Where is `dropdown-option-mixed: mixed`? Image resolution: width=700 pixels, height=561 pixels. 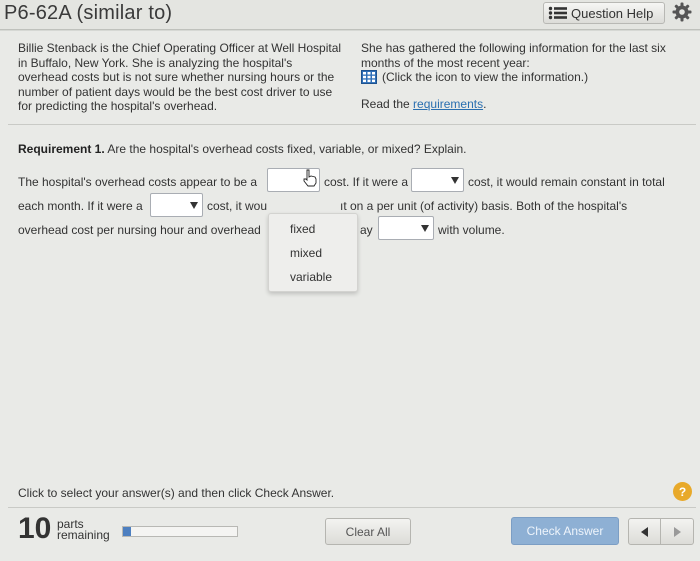 dropdown-option-mixed: mixed is located at coordinates (306, 253).